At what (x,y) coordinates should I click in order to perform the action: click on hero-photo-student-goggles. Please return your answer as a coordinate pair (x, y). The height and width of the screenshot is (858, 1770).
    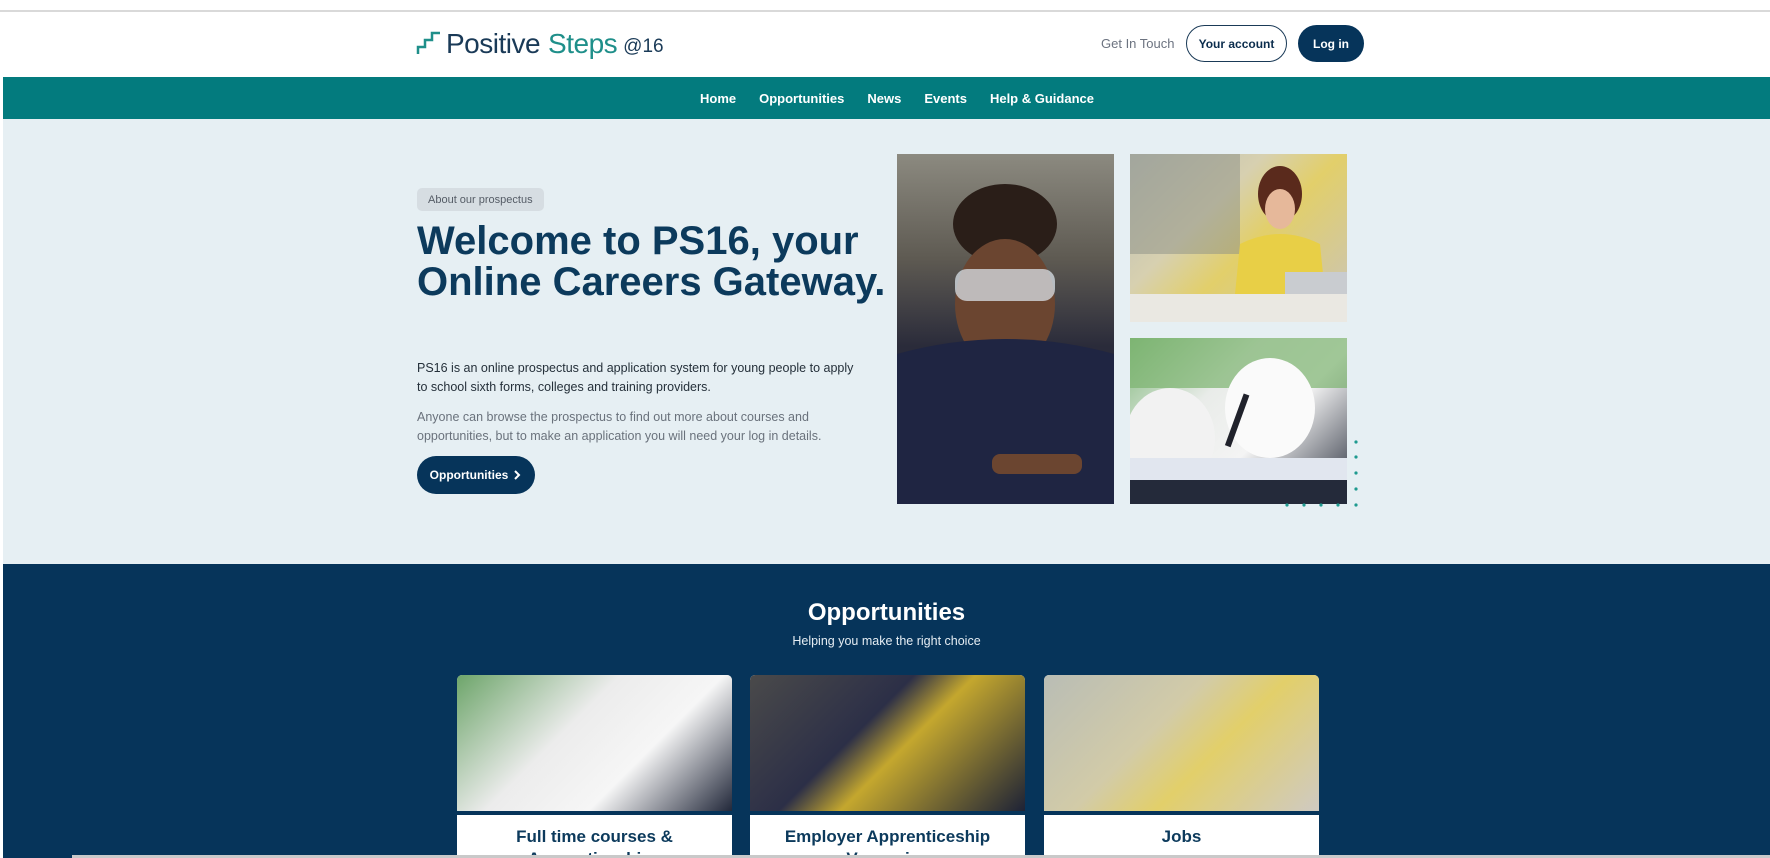
    Looking at the image, I should click on (1005, 329).